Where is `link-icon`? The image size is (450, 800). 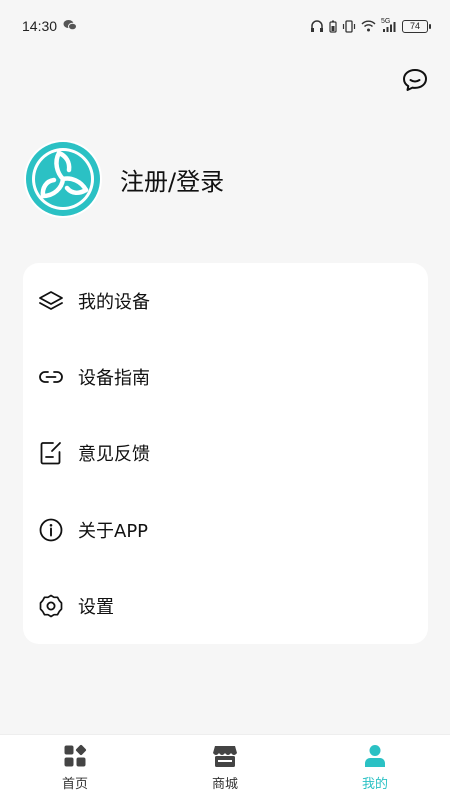 link-icon is located at coordinates (51, 377).